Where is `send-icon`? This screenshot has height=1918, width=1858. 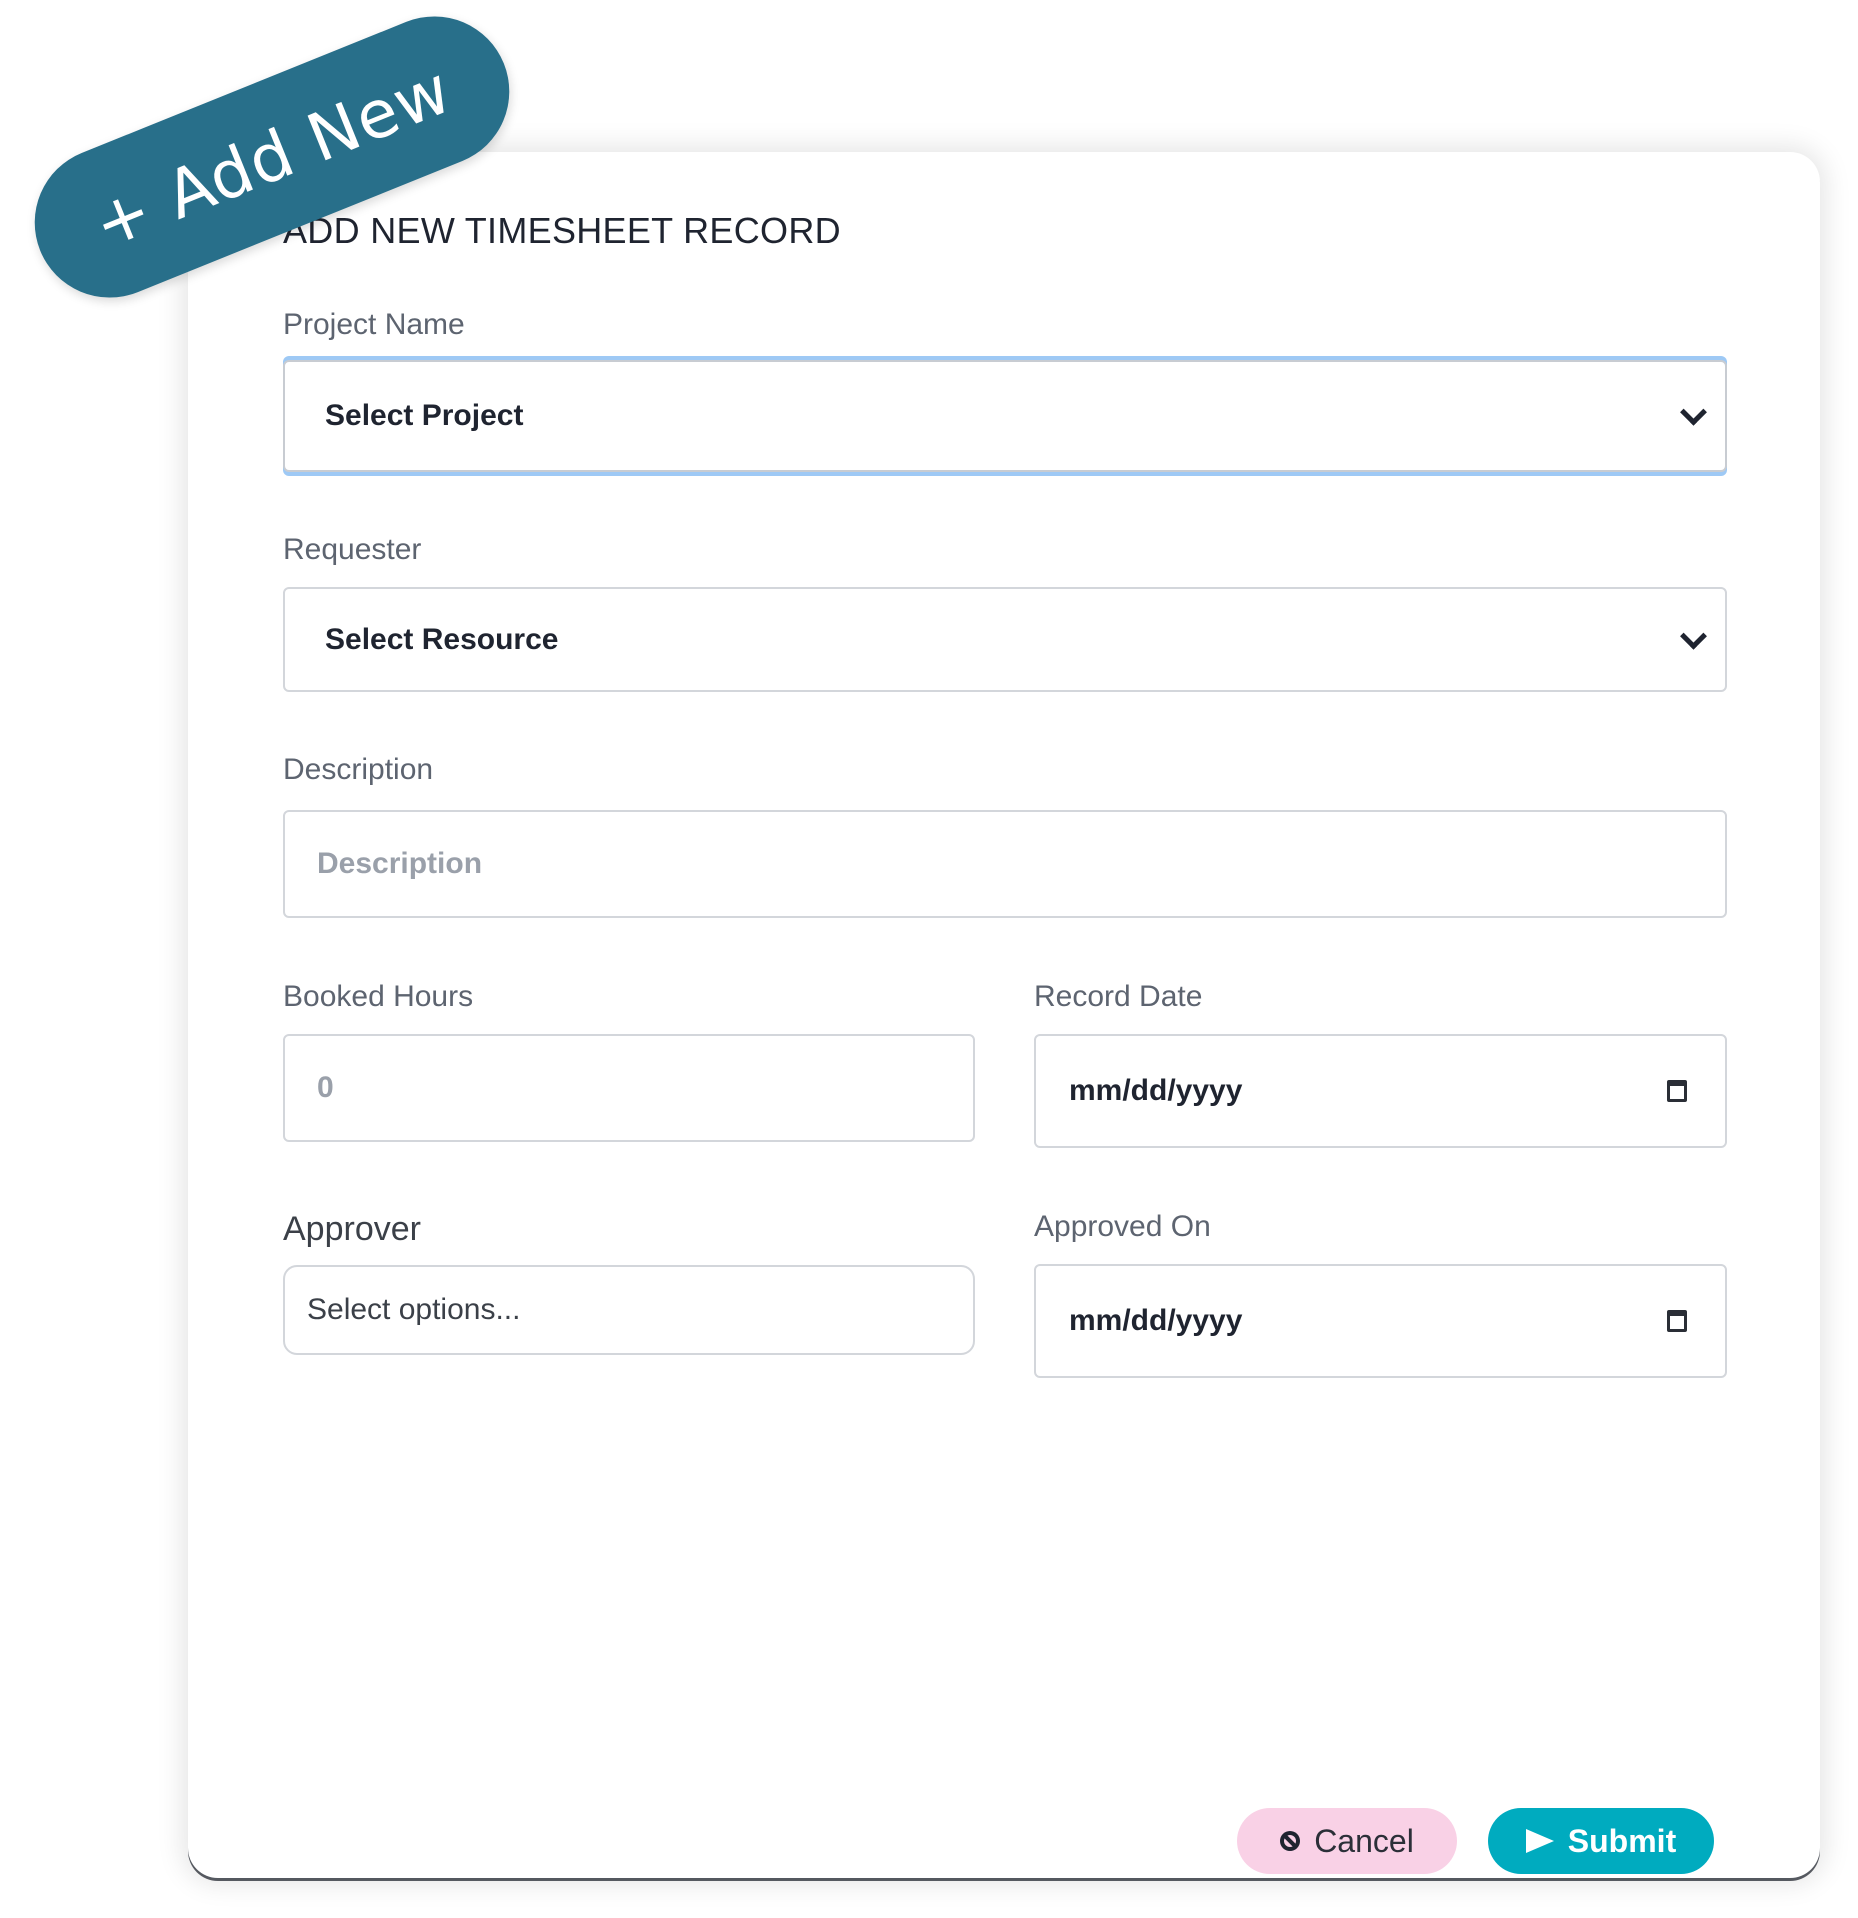 send-icon is located at coordinates (1539, 1841).